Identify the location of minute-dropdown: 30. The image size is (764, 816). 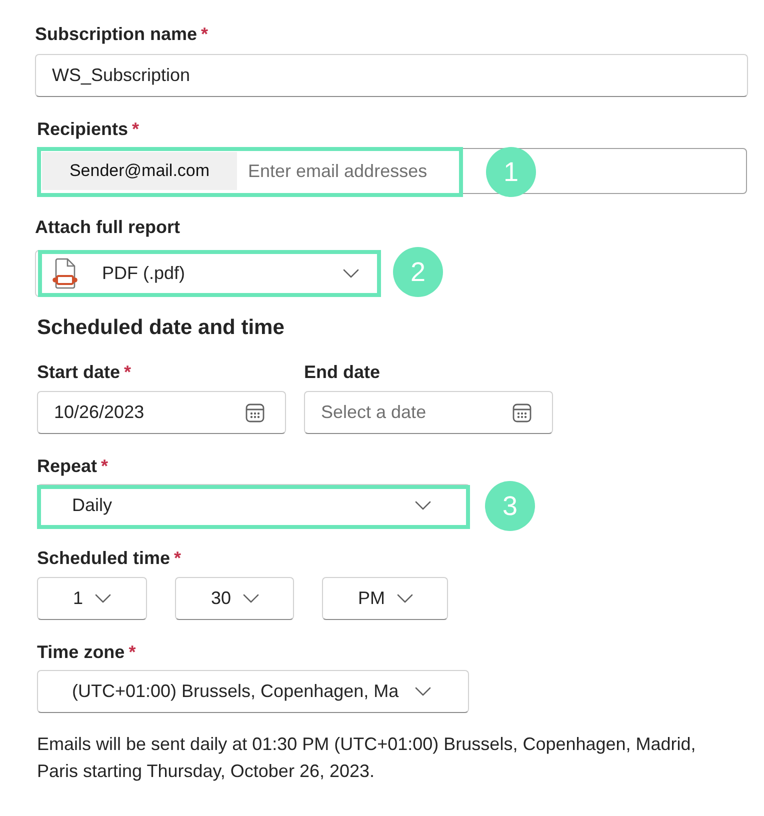
(234, 598).